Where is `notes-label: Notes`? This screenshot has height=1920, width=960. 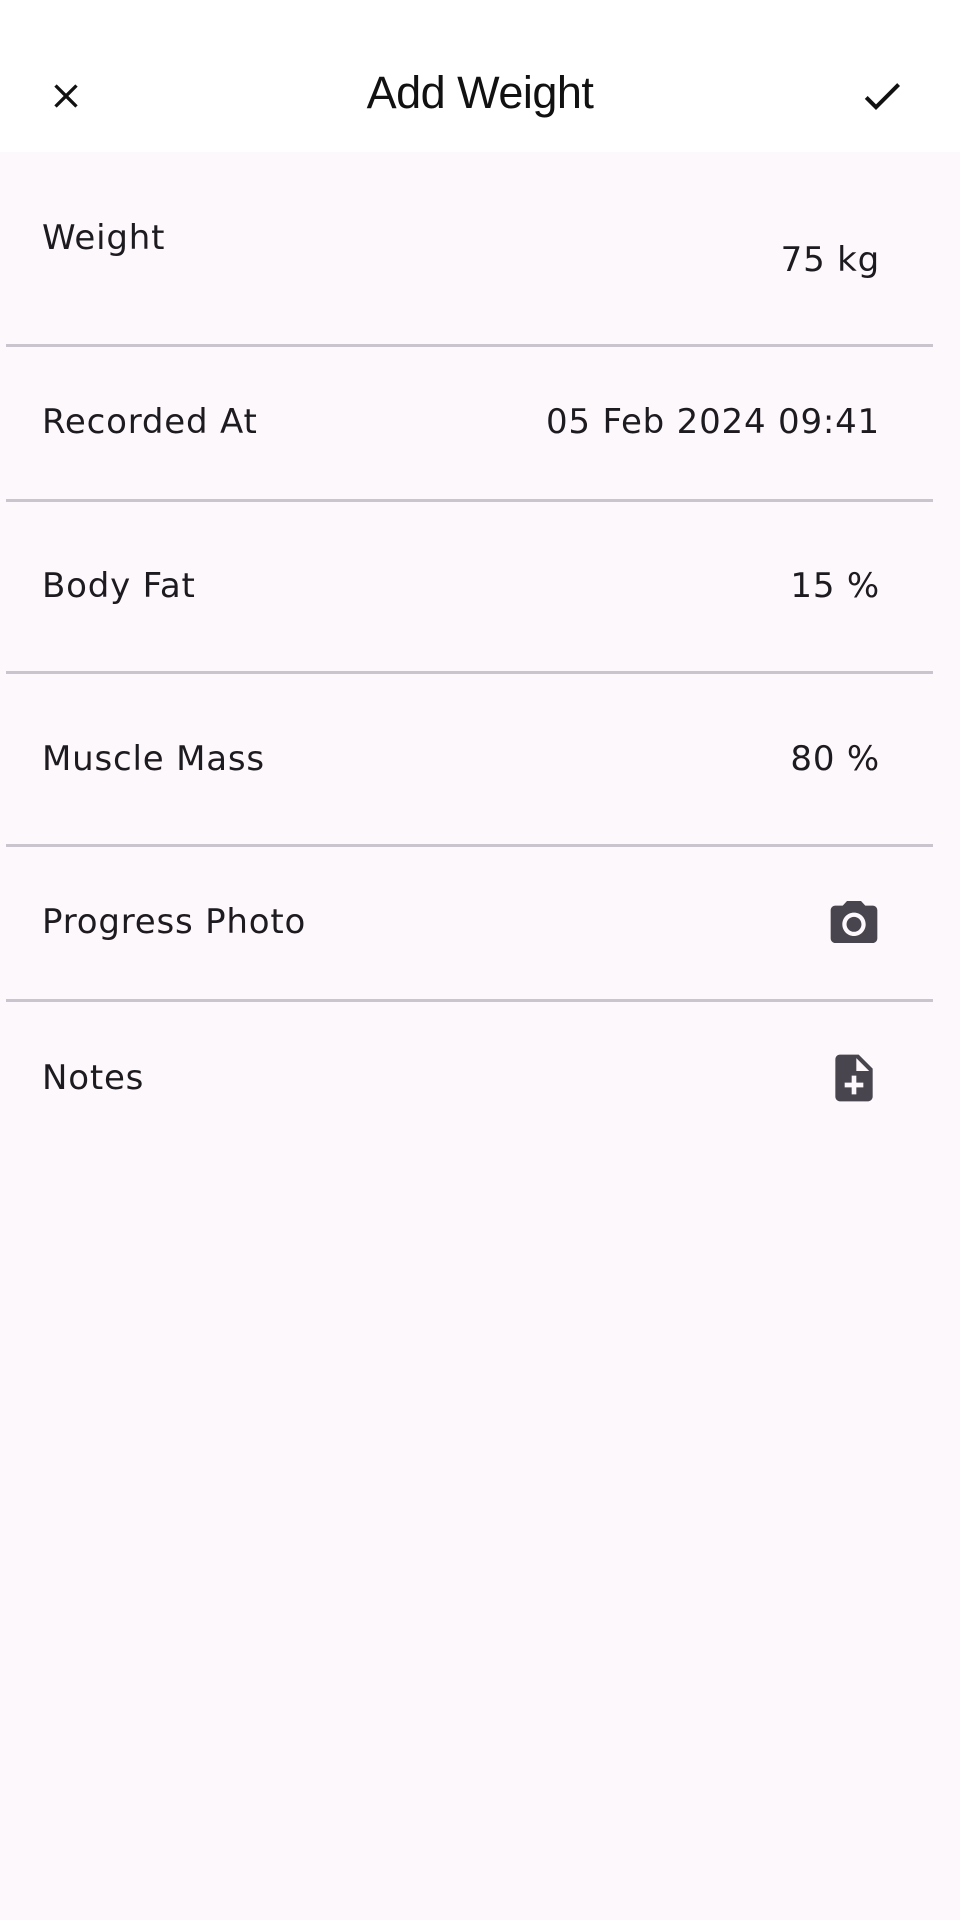
notes-label: Notes is located at coordinates (93, 1078).